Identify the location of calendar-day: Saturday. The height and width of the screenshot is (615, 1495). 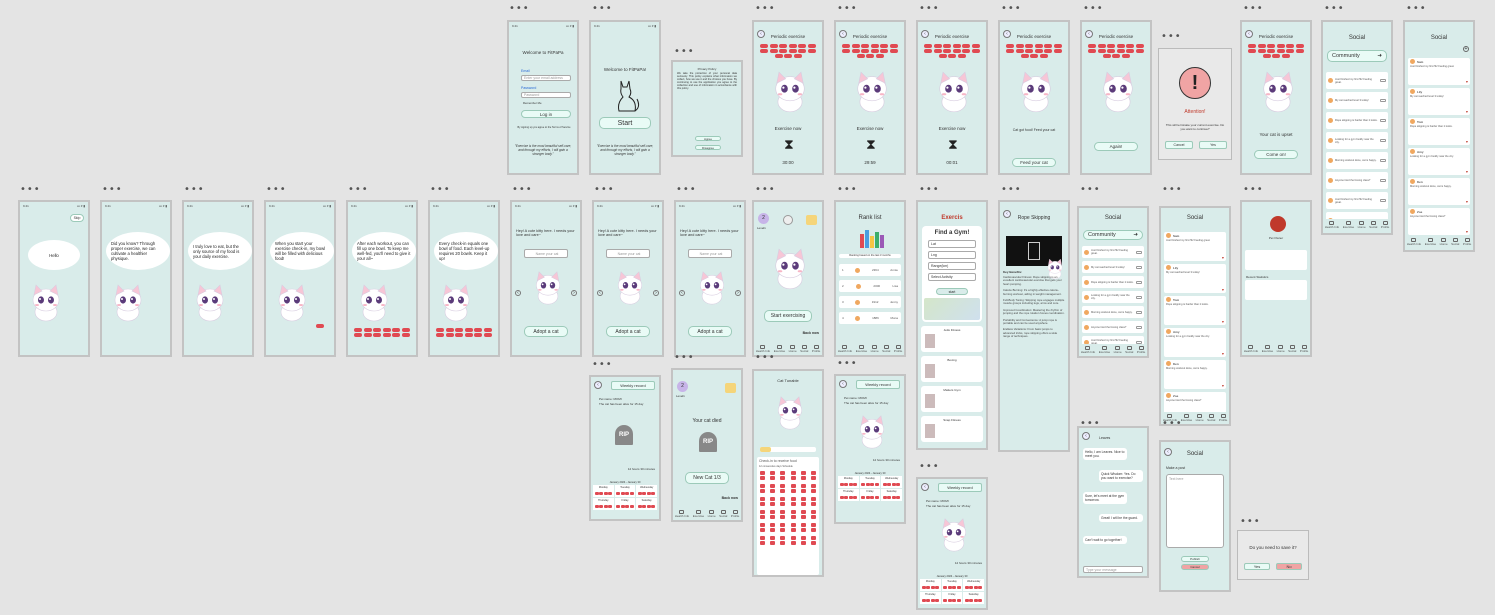
(891, 495).